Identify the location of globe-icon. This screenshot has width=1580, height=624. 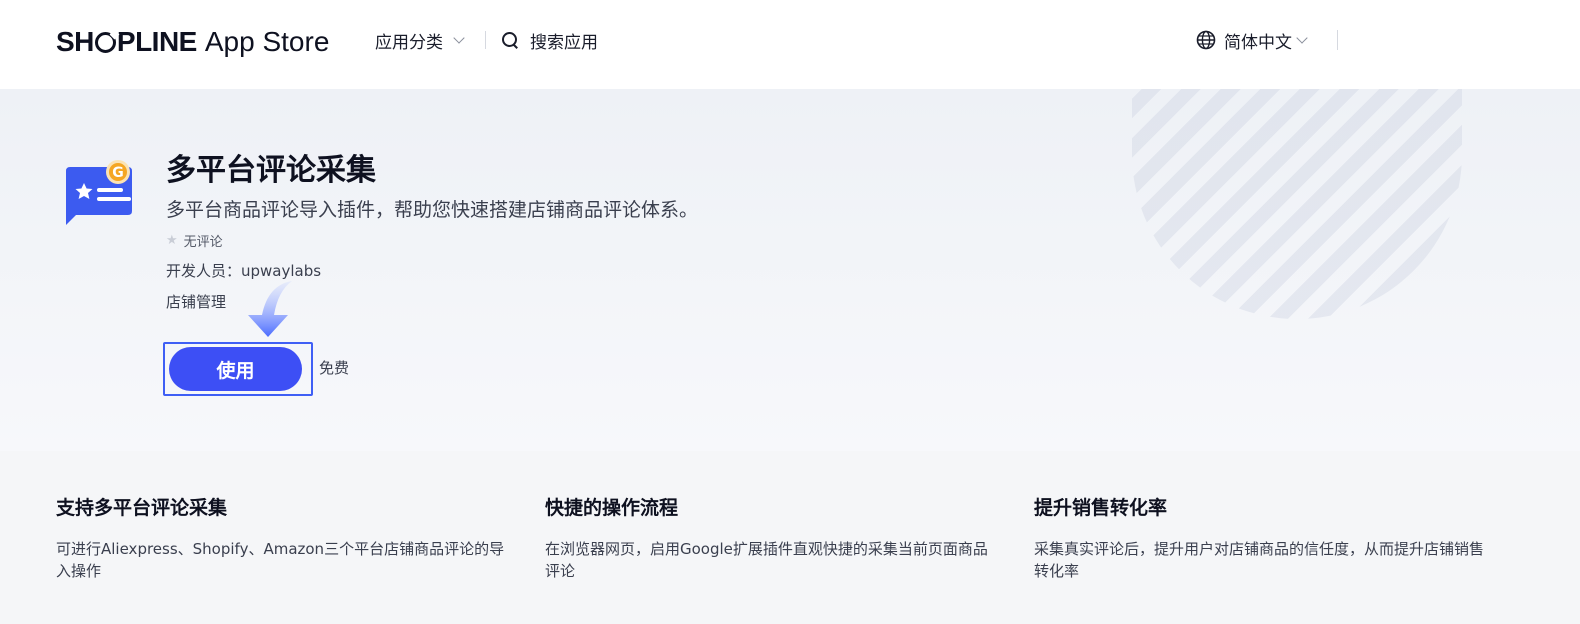
(1206, 40).